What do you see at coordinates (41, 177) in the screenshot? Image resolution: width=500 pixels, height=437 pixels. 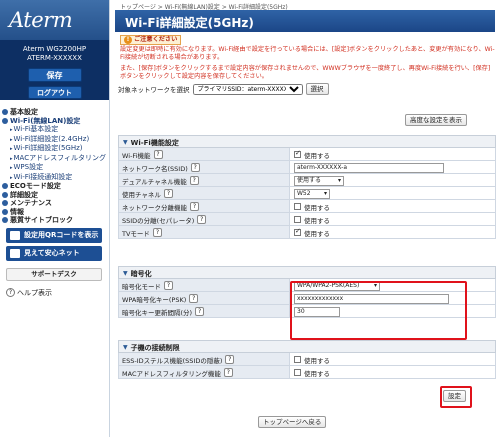 I see `sidebar-item-label: Wi-Fi接続通知設定` at bounding box center [41, 177].